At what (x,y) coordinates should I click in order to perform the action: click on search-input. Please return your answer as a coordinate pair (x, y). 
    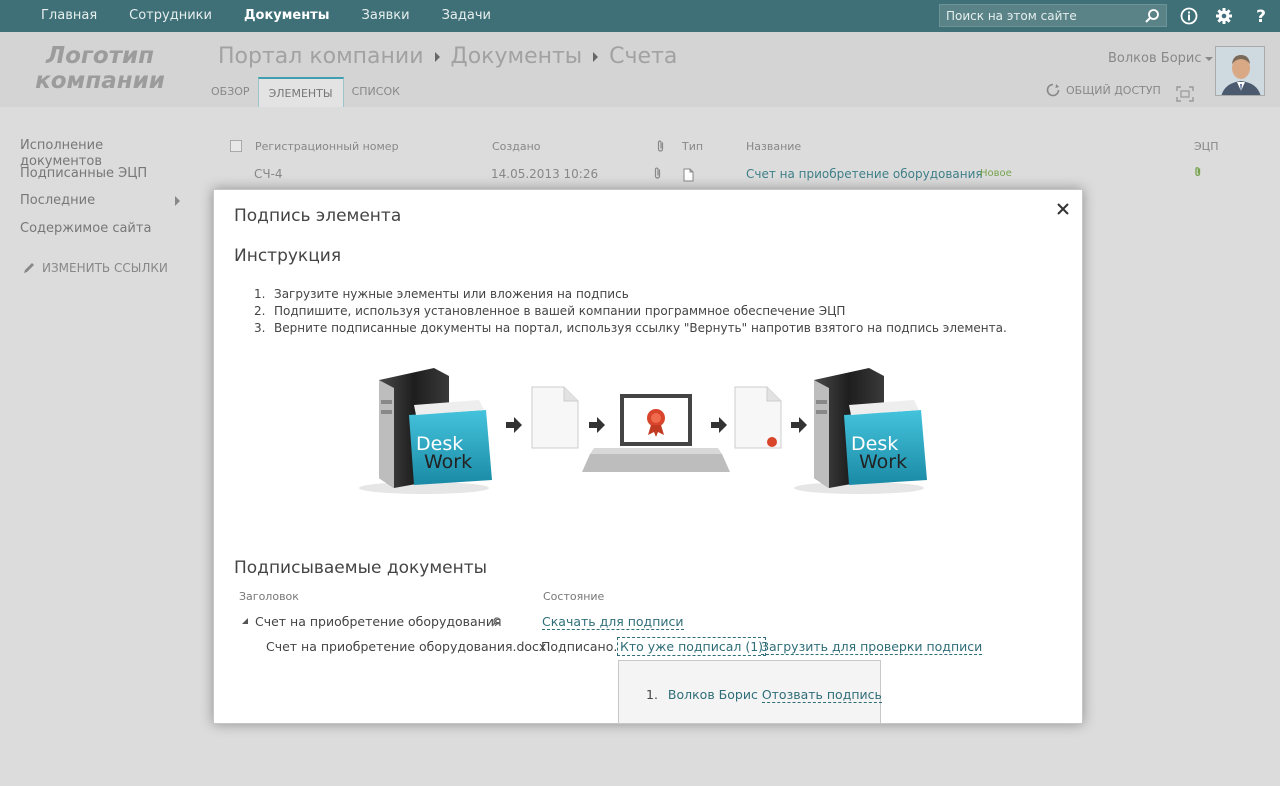
    Looking at the image, I should click on (1040, 15).